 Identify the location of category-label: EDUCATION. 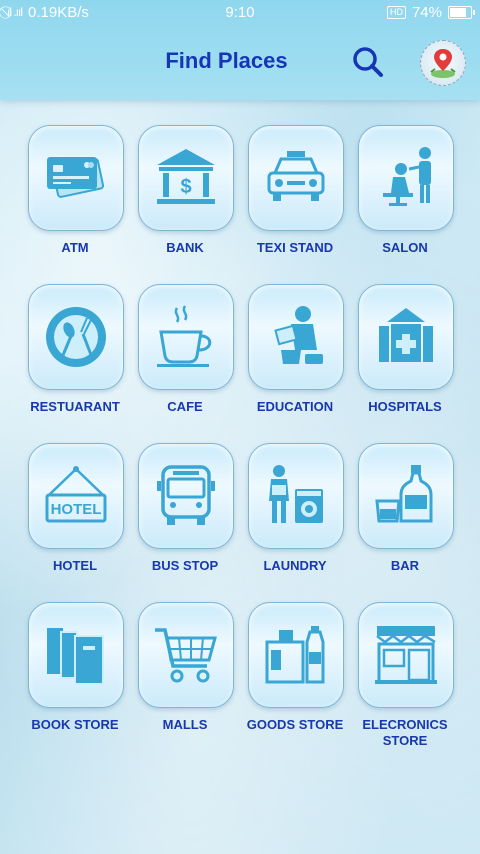
(295, 406).